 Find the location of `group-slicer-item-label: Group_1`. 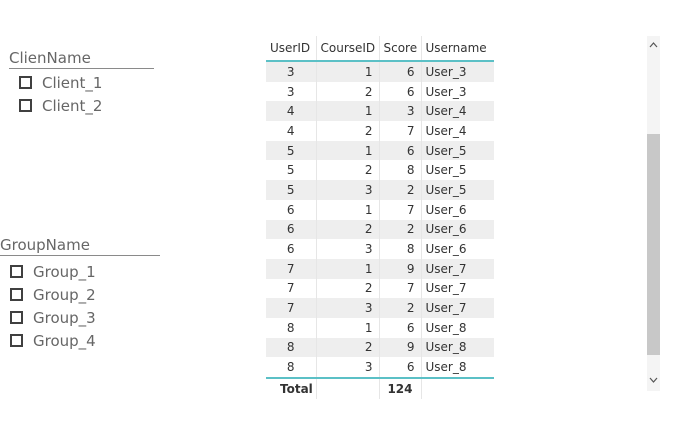

group-slicer-item-label: Group_1 is located at coordinates (64, 271).